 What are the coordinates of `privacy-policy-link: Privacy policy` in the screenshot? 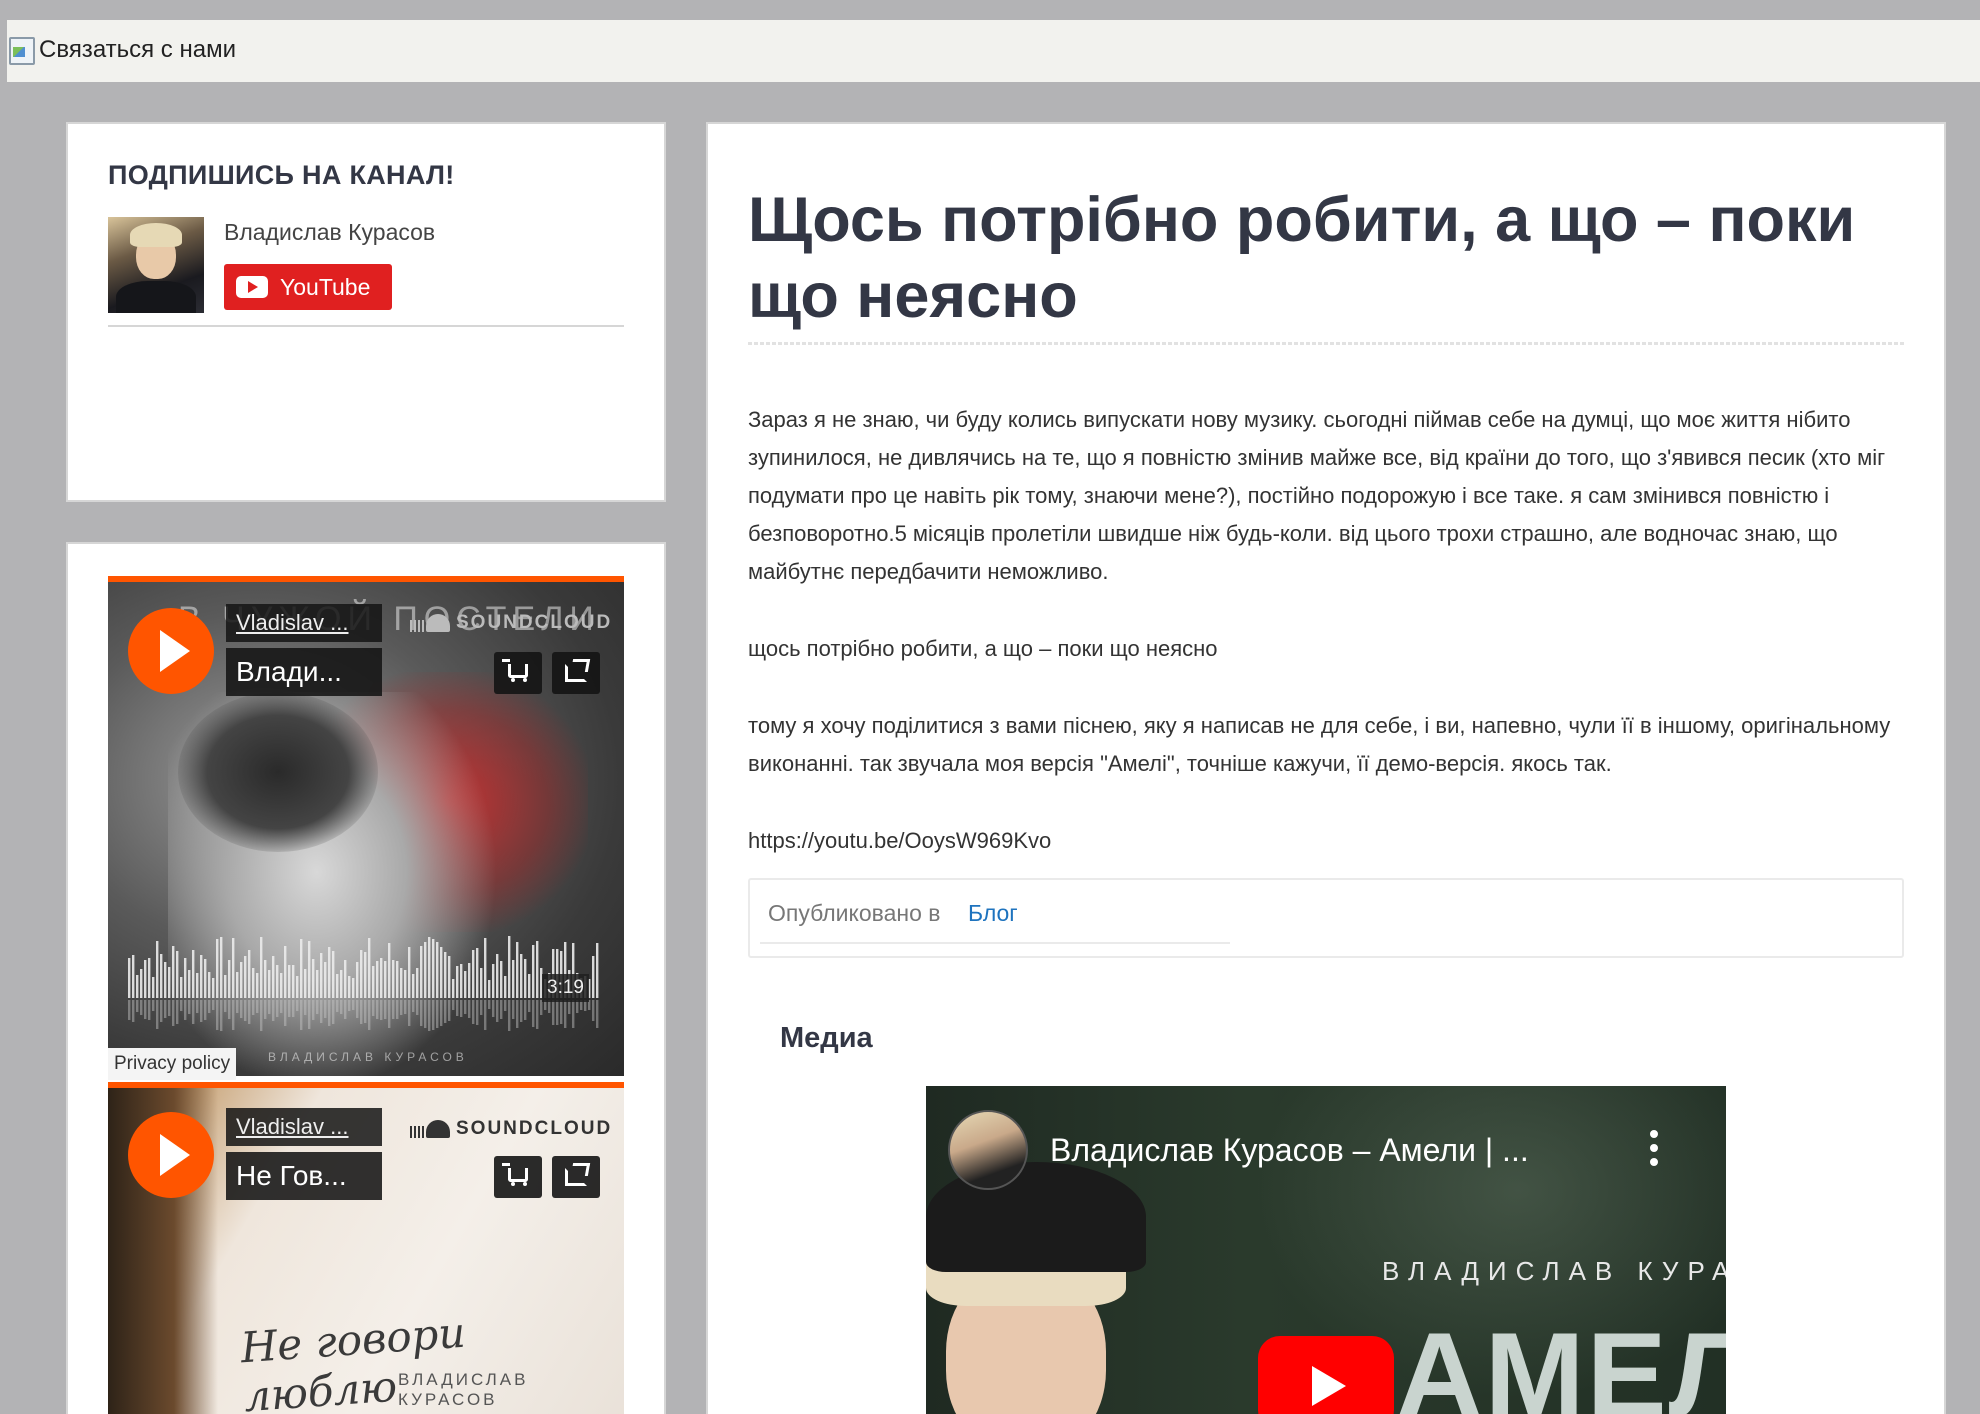 It's located at (172, 1064).